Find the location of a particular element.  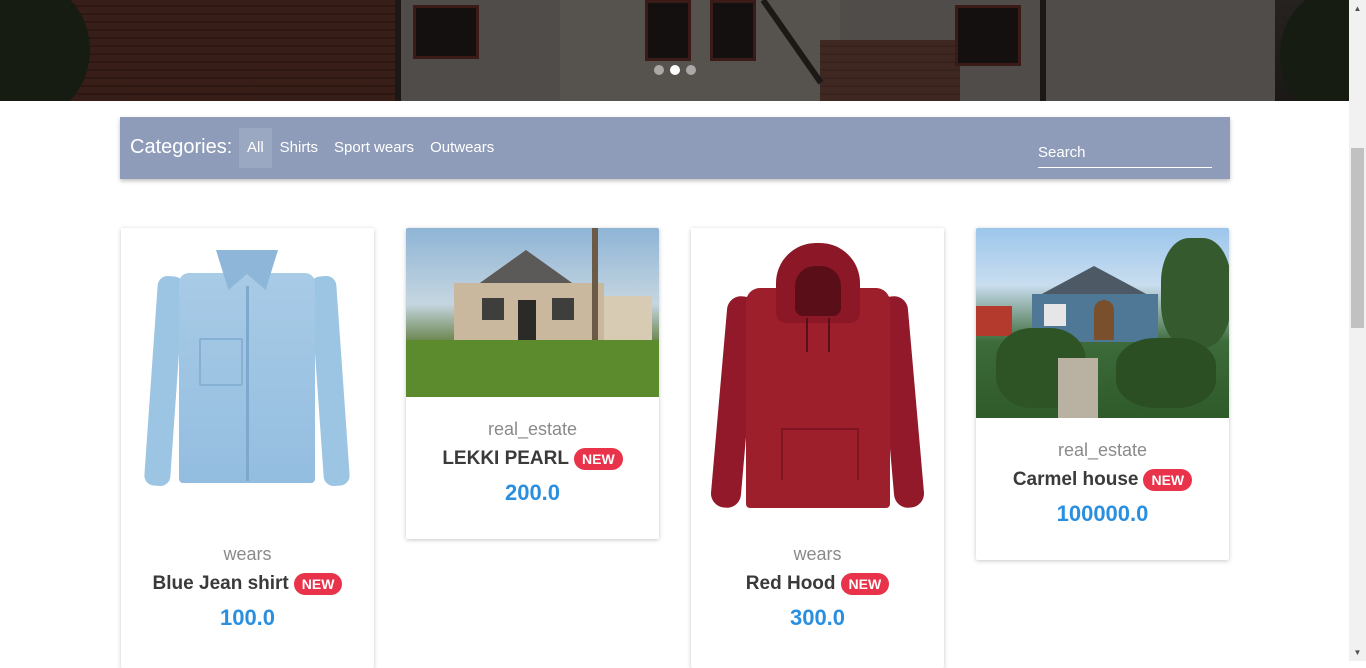

product-info: wears Blue Jean shirt NEW 100.0 is located at coordinates (247, 579).